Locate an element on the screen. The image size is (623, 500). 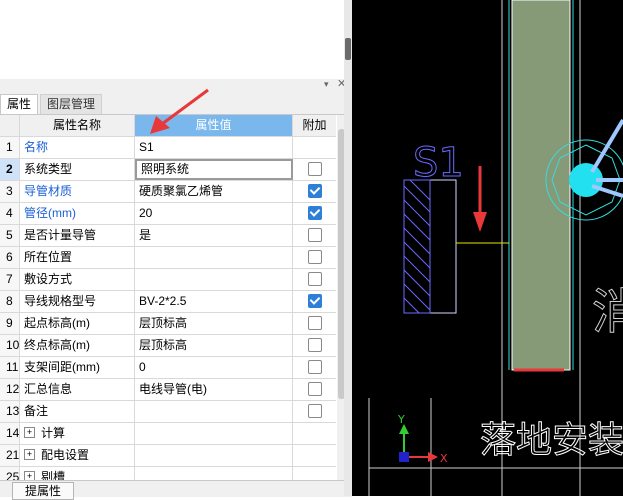
property-row: 4 管径(mm) 20 is located at coordinates (168, 214).